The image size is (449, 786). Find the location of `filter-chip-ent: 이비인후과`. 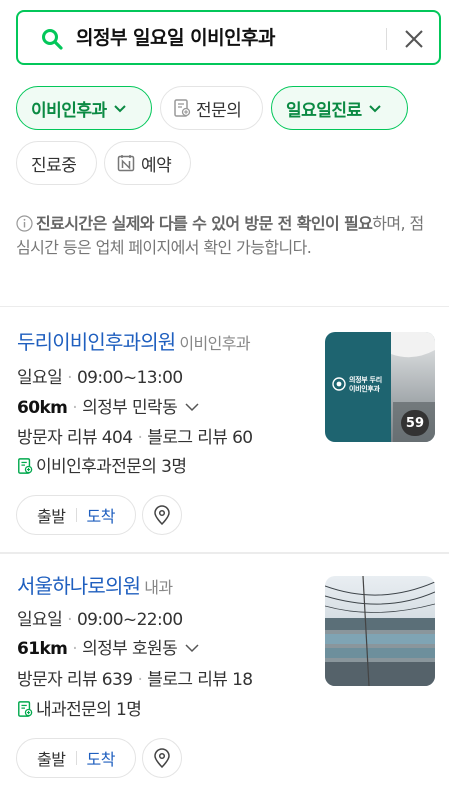

filter-chip-ent: 이비인후과 is located at coordinates (84, 108).